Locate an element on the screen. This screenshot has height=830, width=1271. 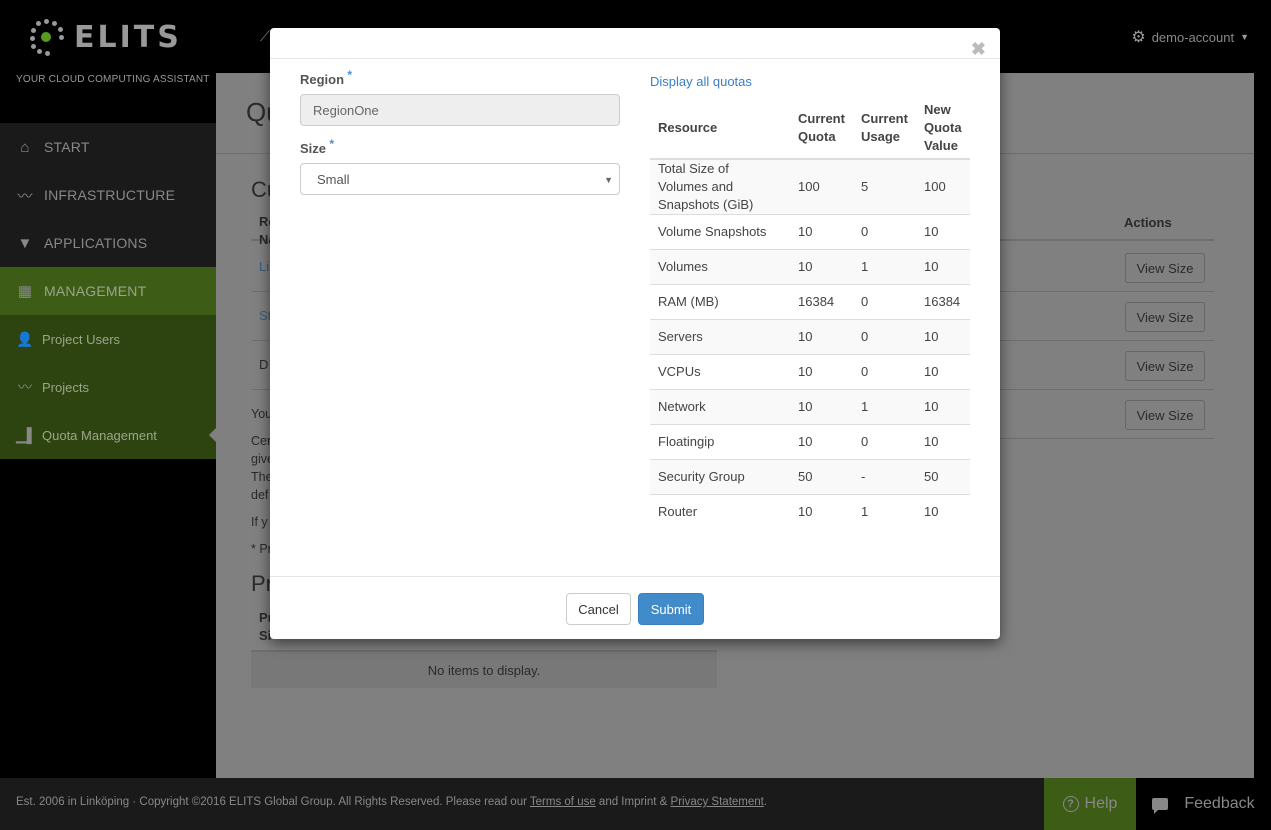
sidebar-item-applications: ▼ APPLICATIONS is located at coordinates (108, 243).